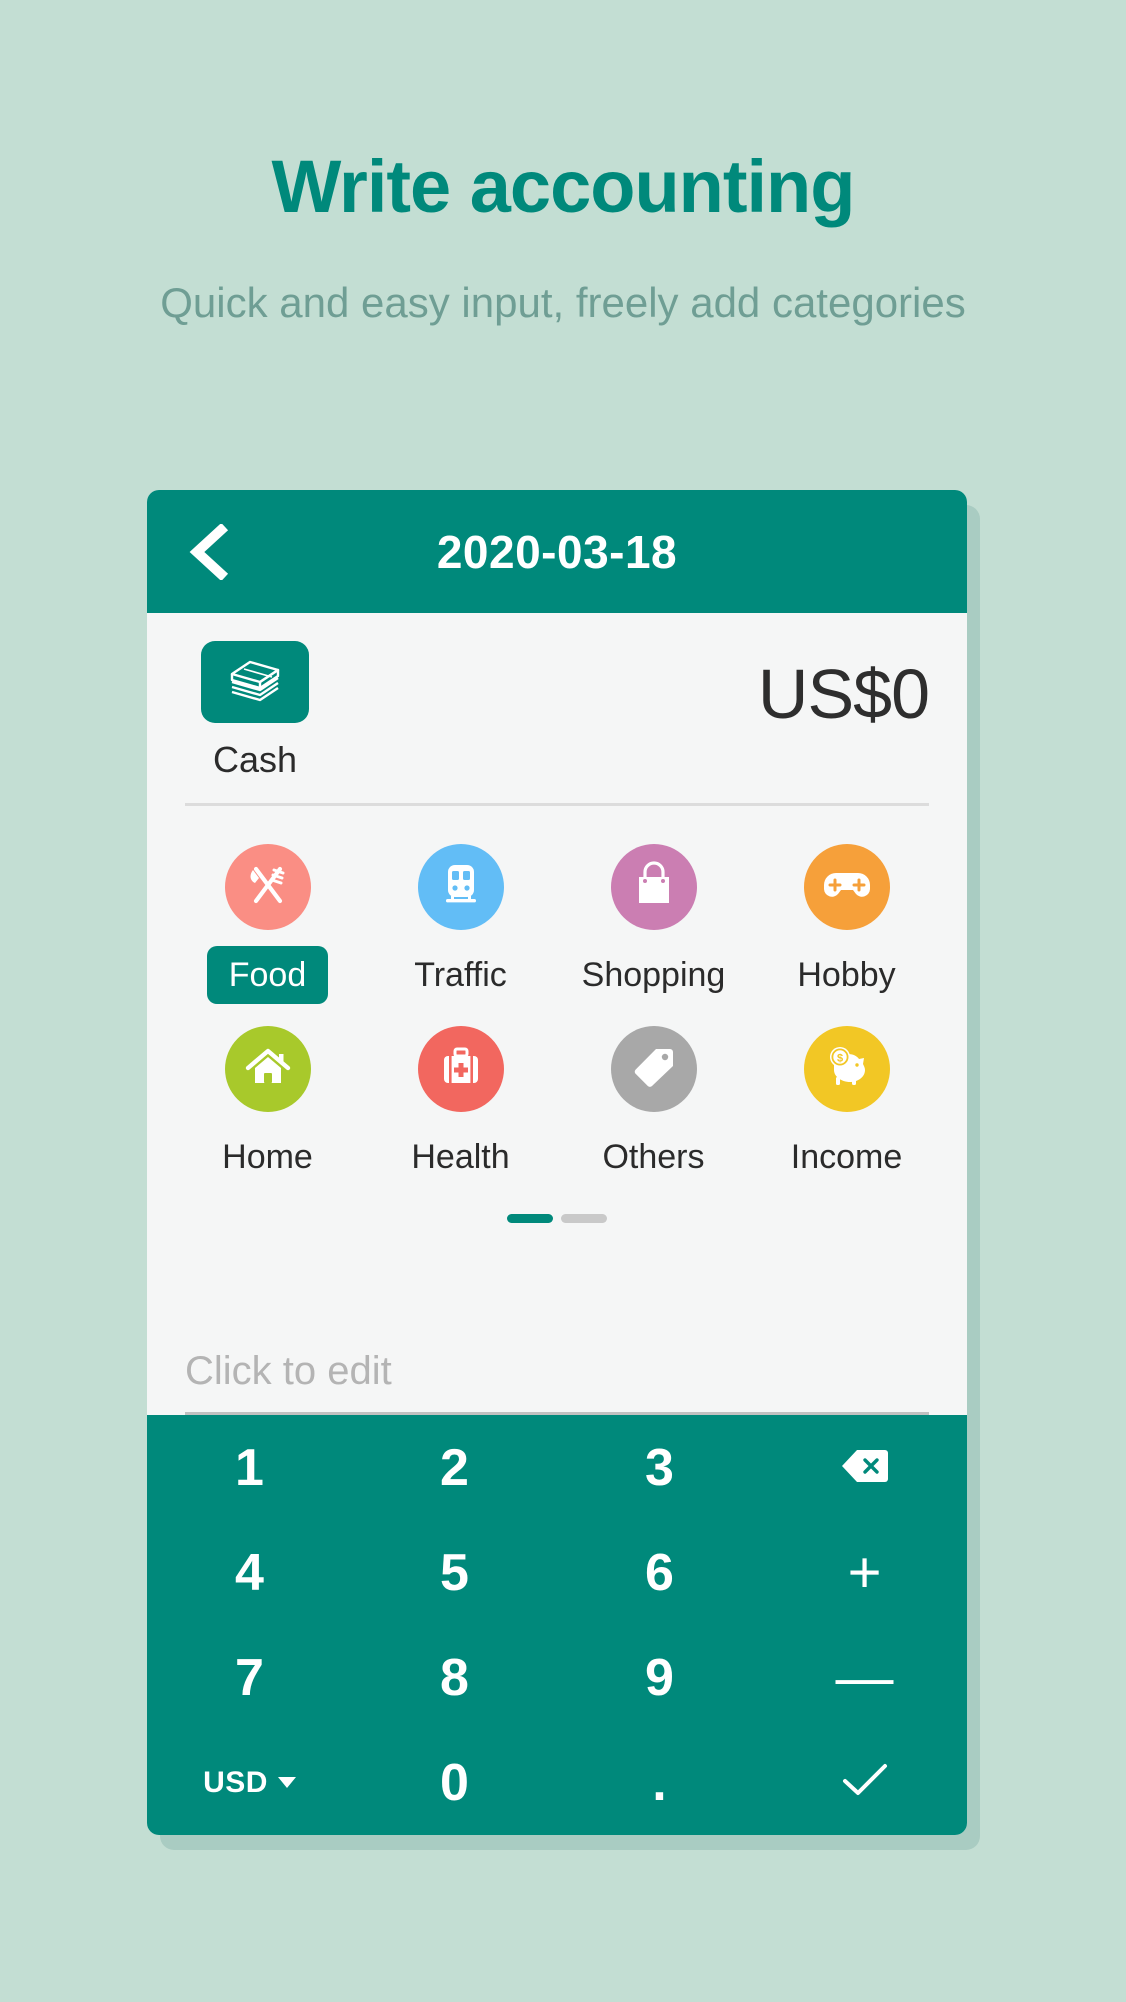  I want to click on first-aid-kit-icon, so click(461, 1069).